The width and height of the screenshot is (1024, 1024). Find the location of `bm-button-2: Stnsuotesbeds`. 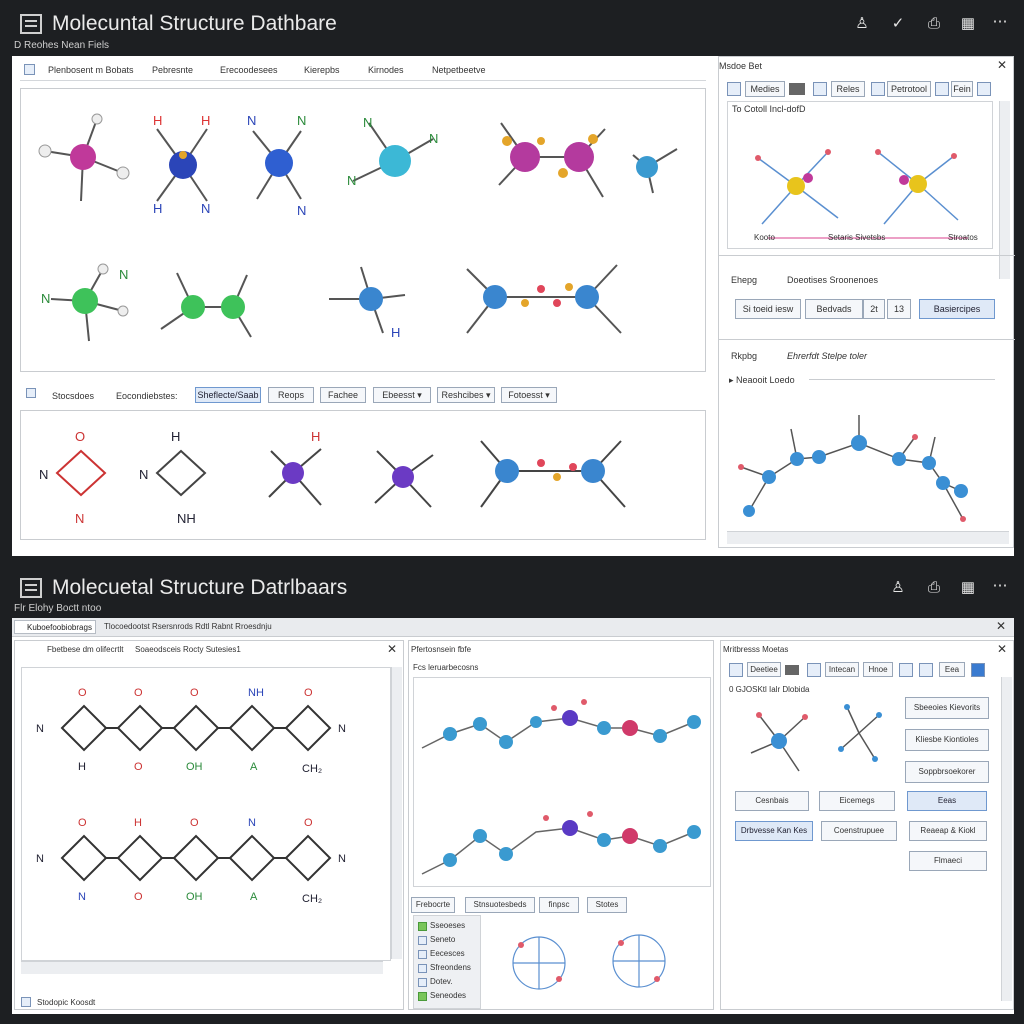

bm-button-2: Stnsuotesbeds is located at coordinates (500, 905).